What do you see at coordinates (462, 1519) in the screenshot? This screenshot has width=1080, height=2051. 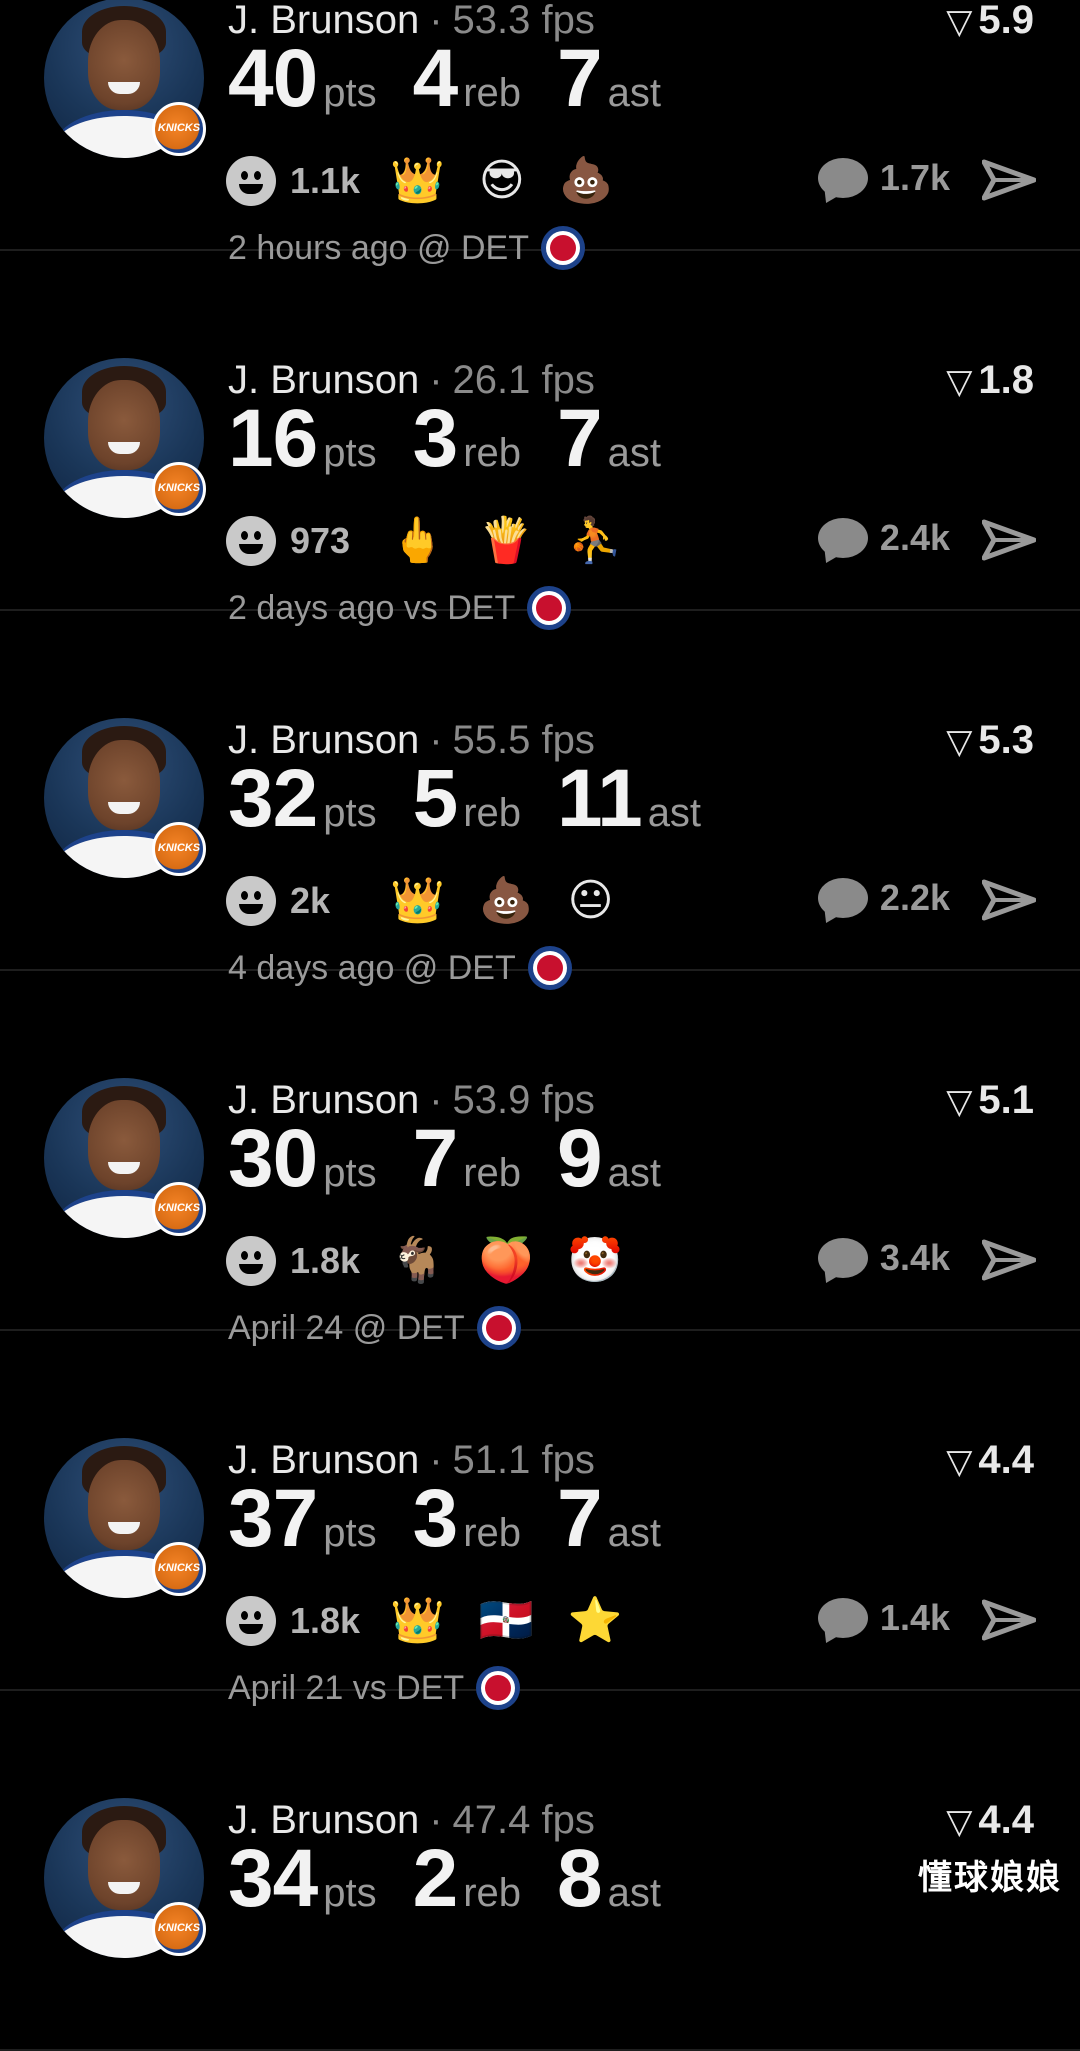 I see `stat-line: 37 pts 3 reb 7 ast` at bounding box center [462, 1519].